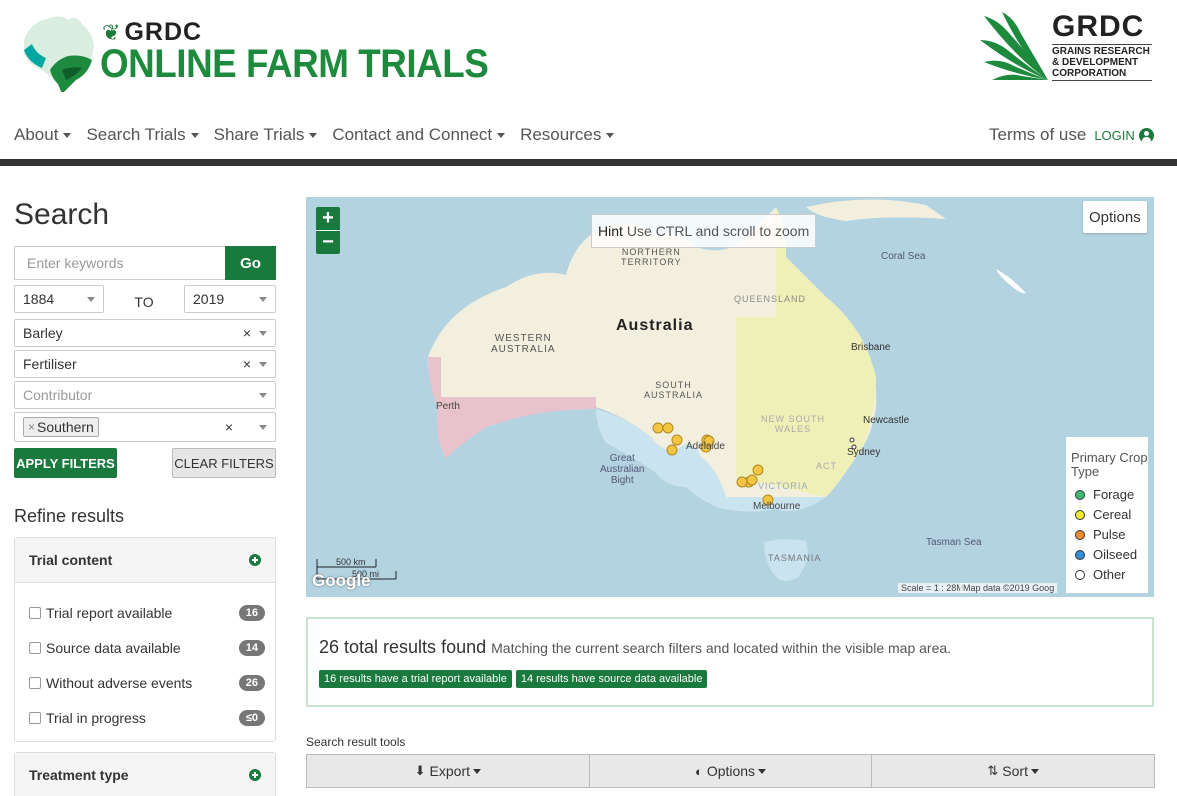  What do you see at coordinates (419, 136) in the screenshot?
I see `nav-contact-and-connect: Contact and Connect` at bounding box center [419, 136].